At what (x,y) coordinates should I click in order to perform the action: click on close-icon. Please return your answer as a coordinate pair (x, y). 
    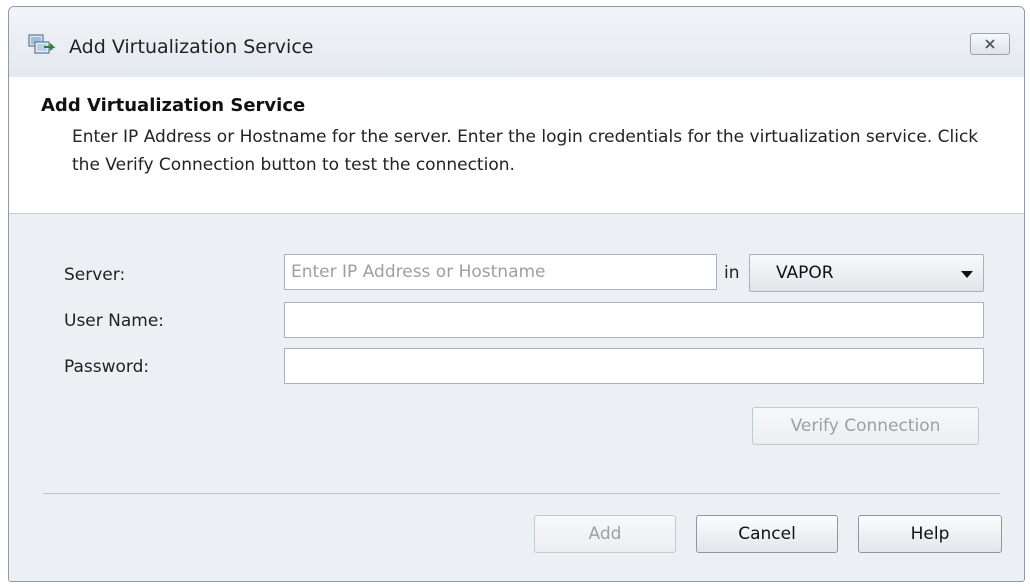
    Looking at the image, I should click on (990, 44).